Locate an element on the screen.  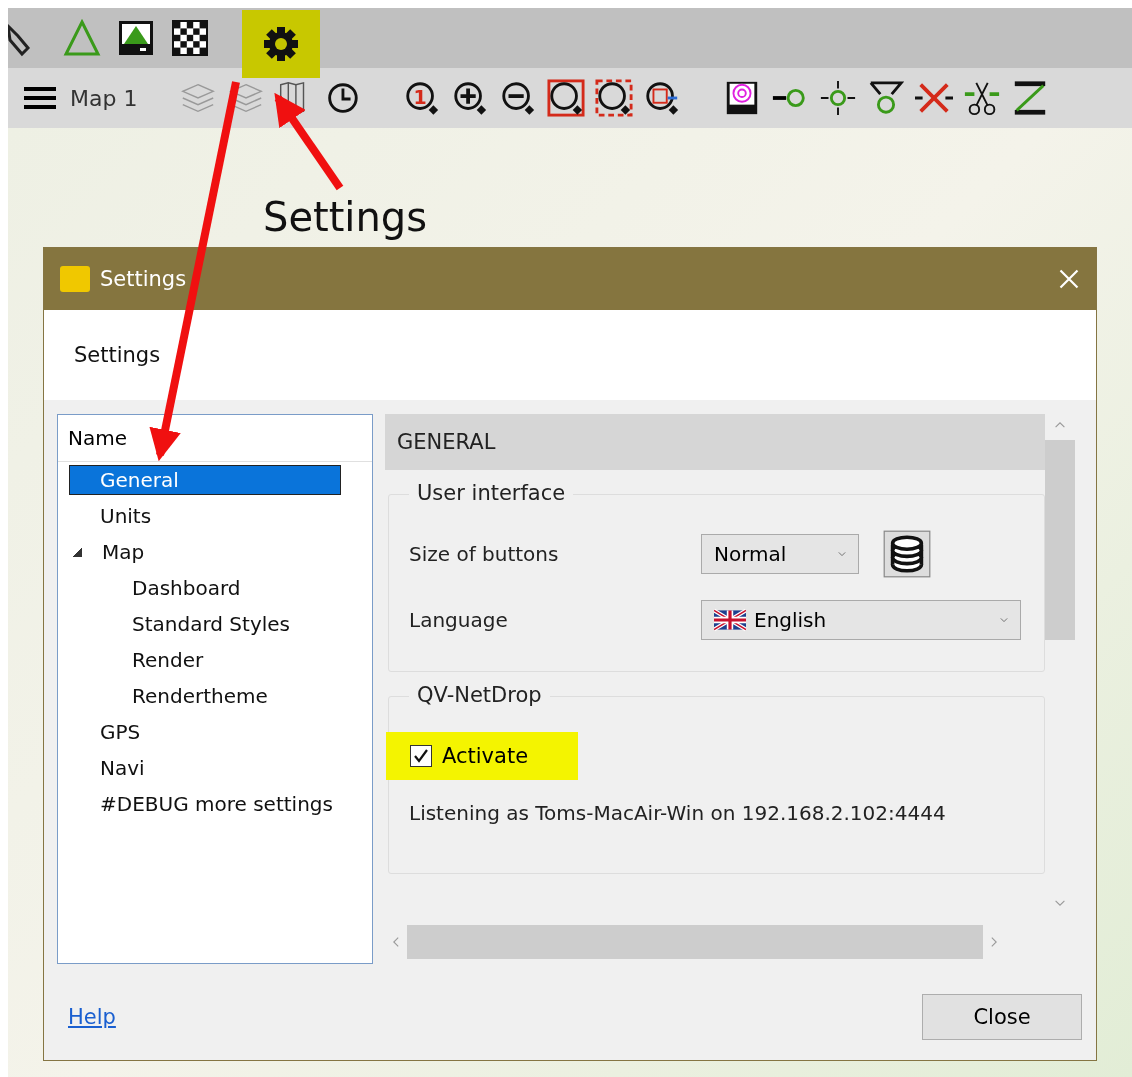
checkbox is located at coordinates (421, 756).